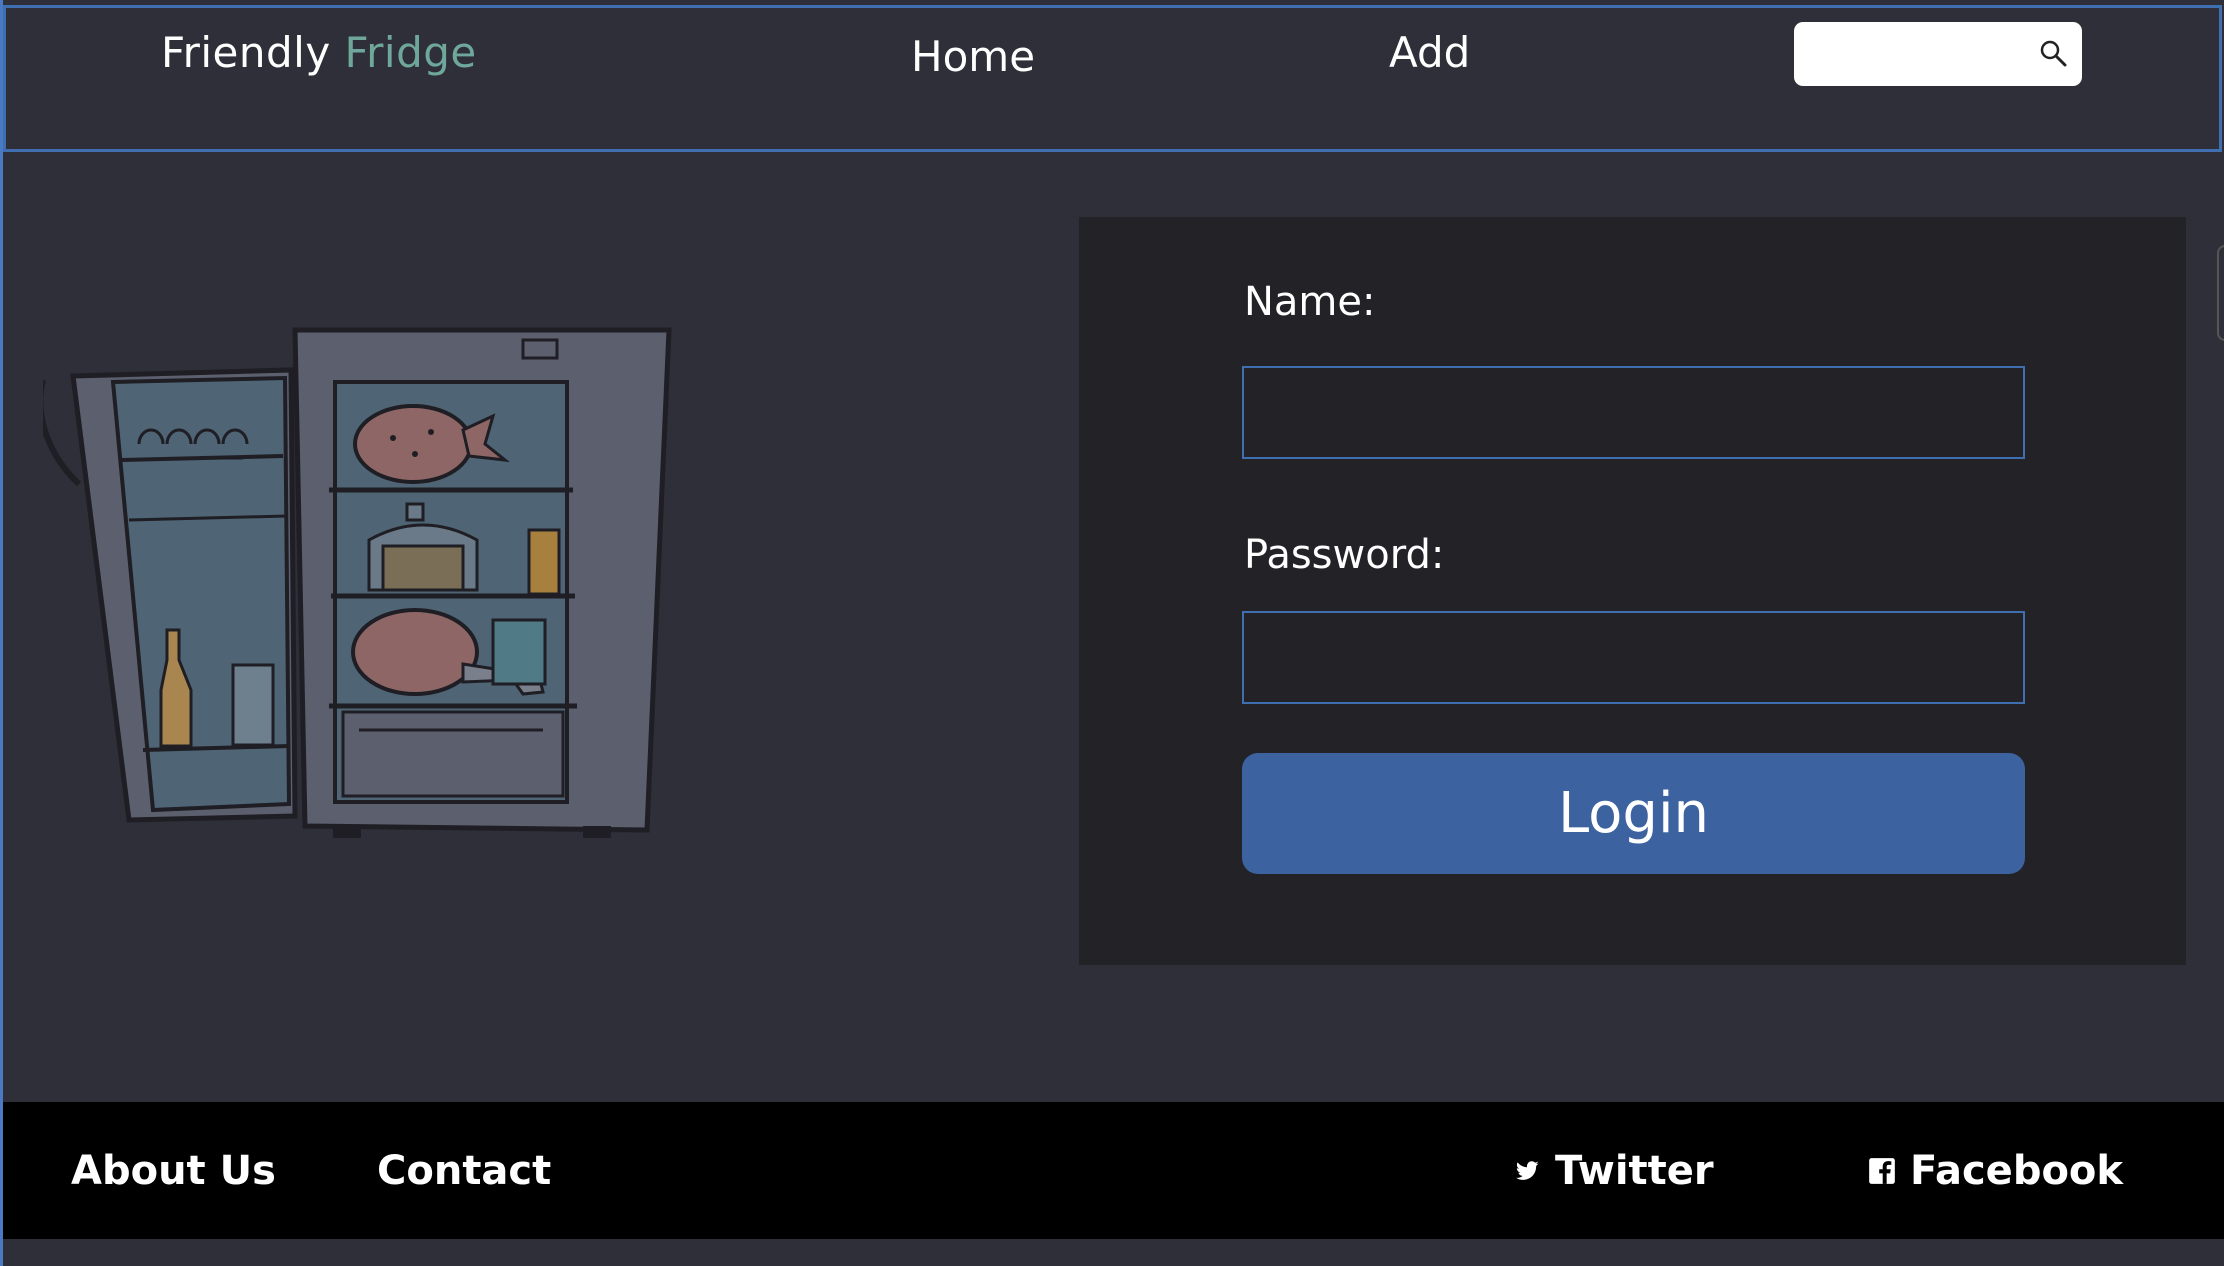 The width and height of the screenshot is (2224, 1266). I want to click on nav-home-link: Home, so click(973, 56).